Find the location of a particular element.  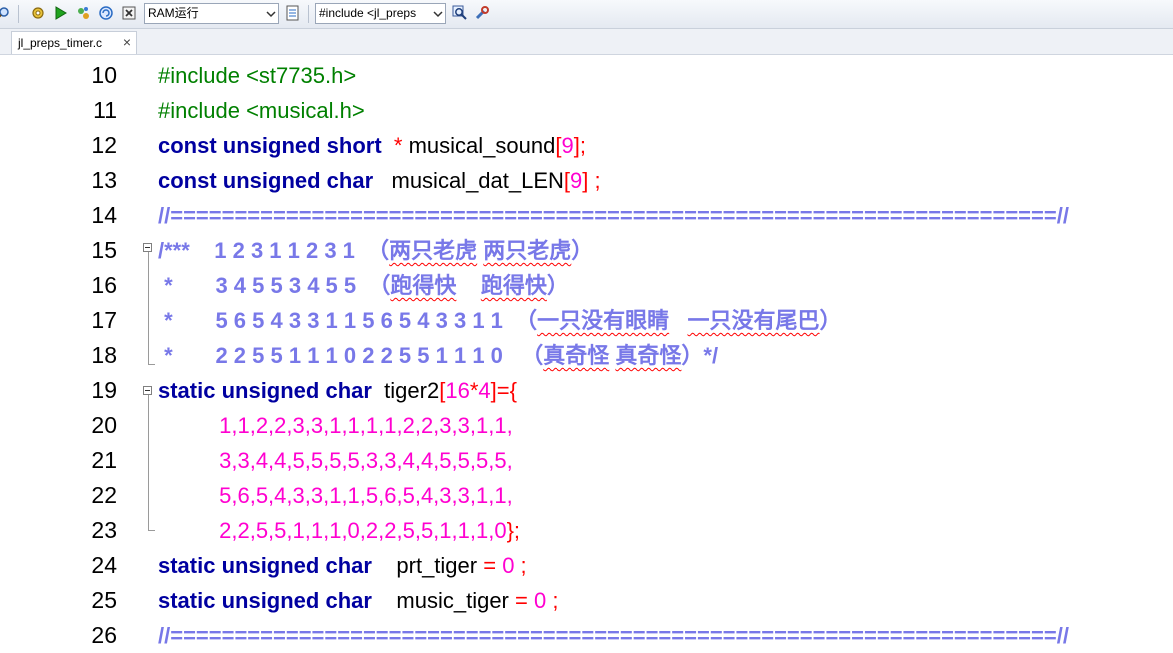

code-token: prt_tiger is located at coordinates (431, 565).